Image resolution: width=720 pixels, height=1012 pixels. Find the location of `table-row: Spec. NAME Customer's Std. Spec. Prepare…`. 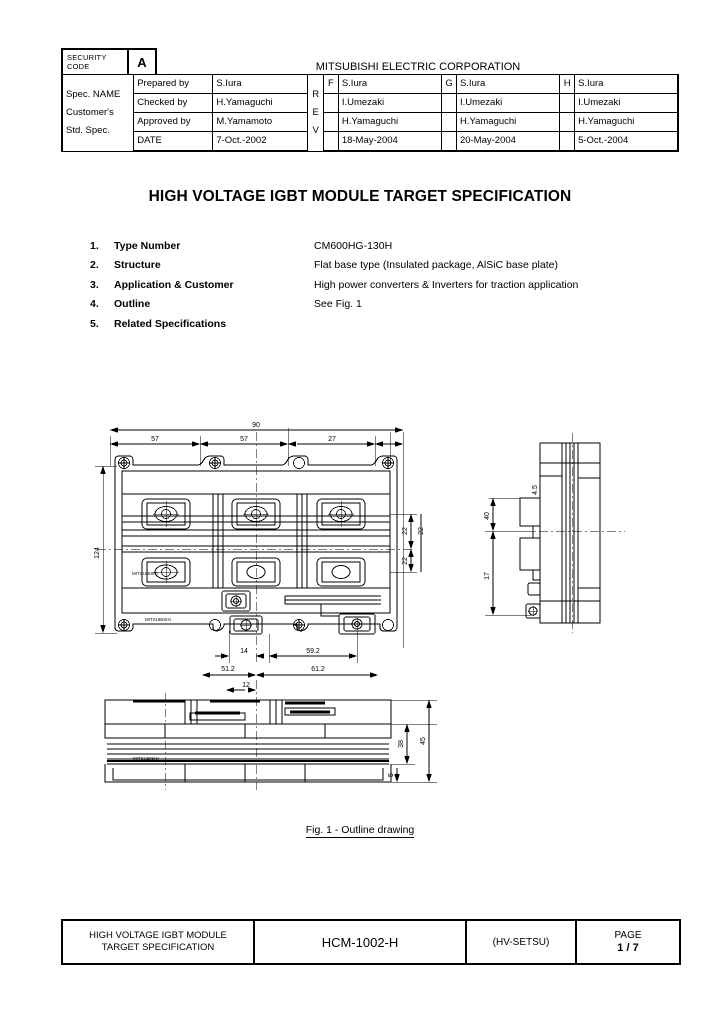

table-row: Spec. NAME Customer's Std. Spec. Prepare… is located at coordinates (370, 113).